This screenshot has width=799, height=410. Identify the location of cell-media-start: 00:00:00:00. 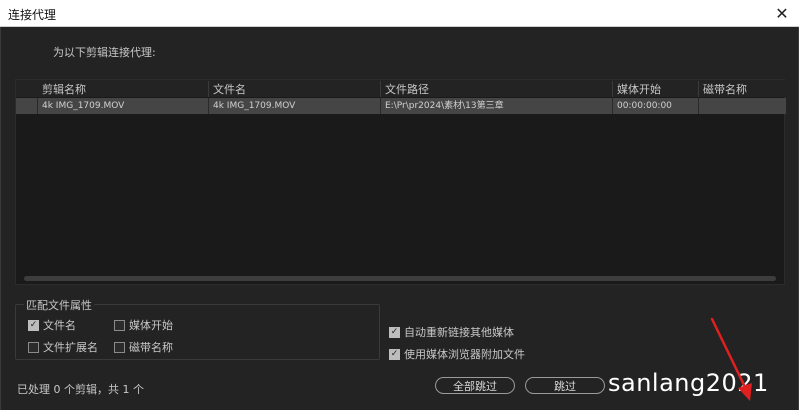
(656, 106).